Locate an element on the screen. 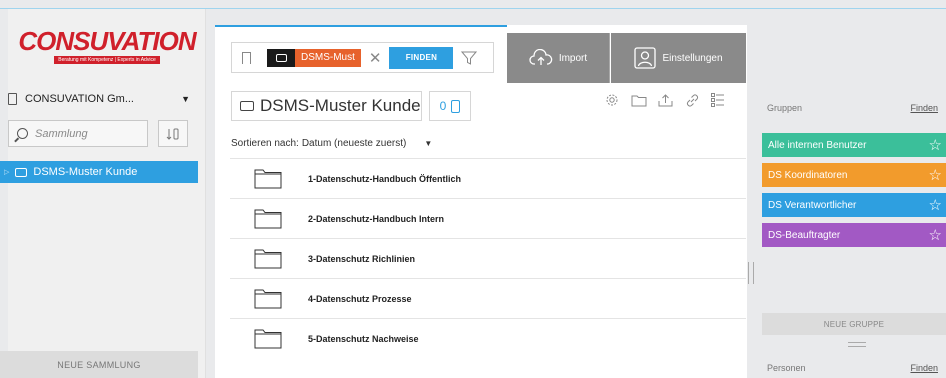 The height and width of the screenshot is (378, 946). collection-title-text: DSMS-Muster Kunde is located at coordinates (340, 105).